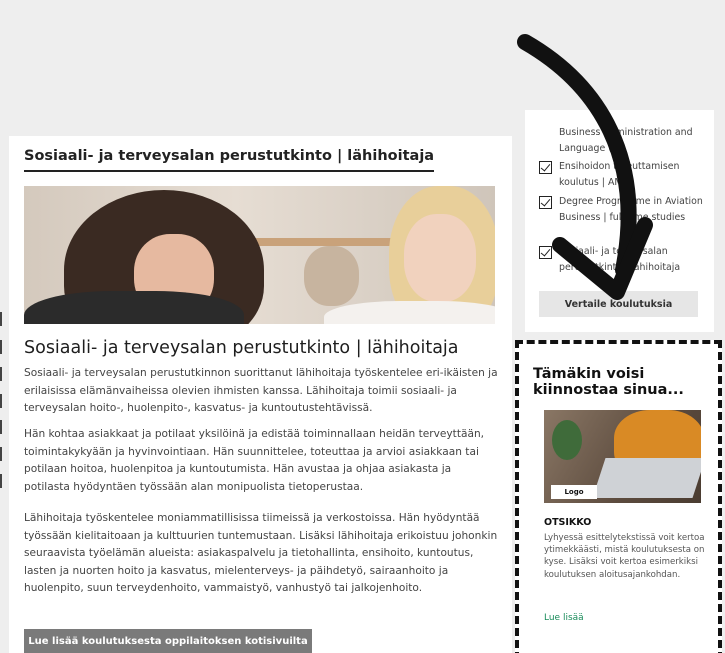  What do you see at coordinates (259, 255) in the screenshot?
I see `hero-image` at bounding box center [259, 255].